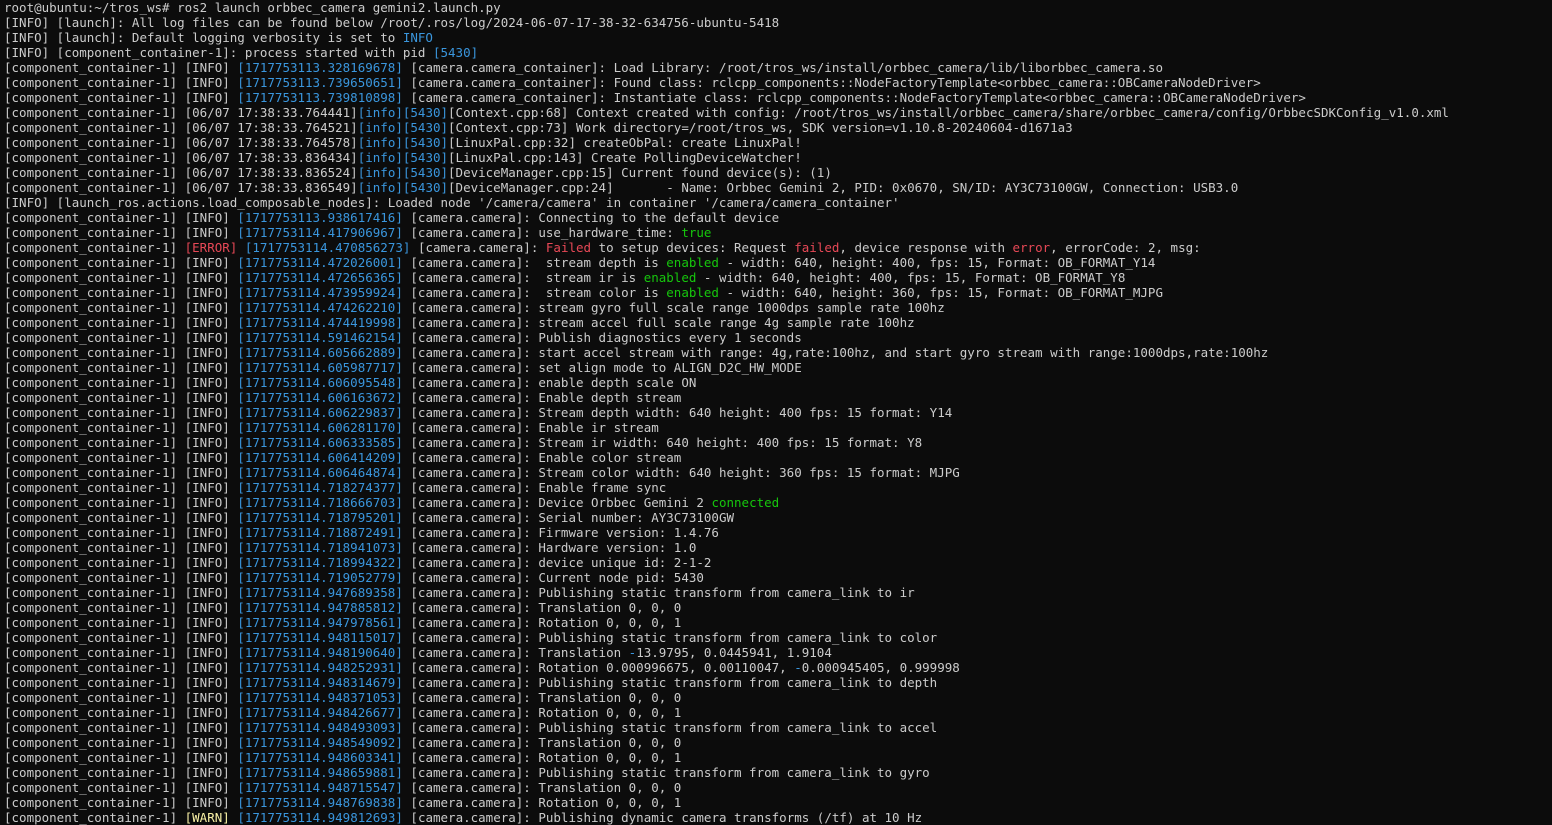 The width and height of the screenshot is (1552, 825). I want to click on log-text-segment: [1717753114.606333585], so click(320, 442).